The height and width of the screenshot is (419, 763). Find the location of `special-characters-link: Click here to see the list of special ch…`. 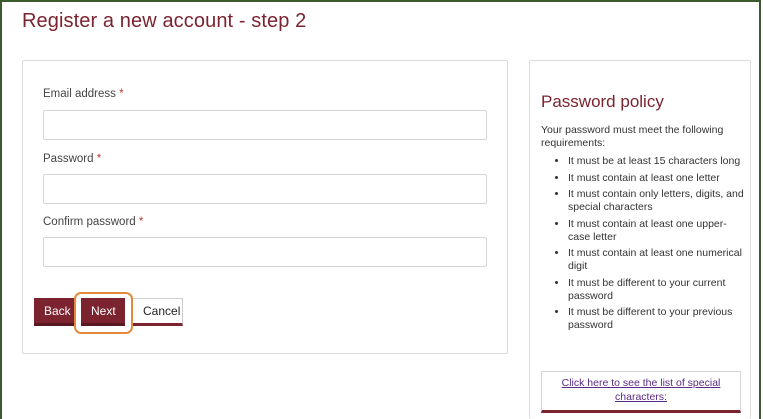

special-characters-link: Click here to see the list of special ch… is located at coordinates (641, 390).